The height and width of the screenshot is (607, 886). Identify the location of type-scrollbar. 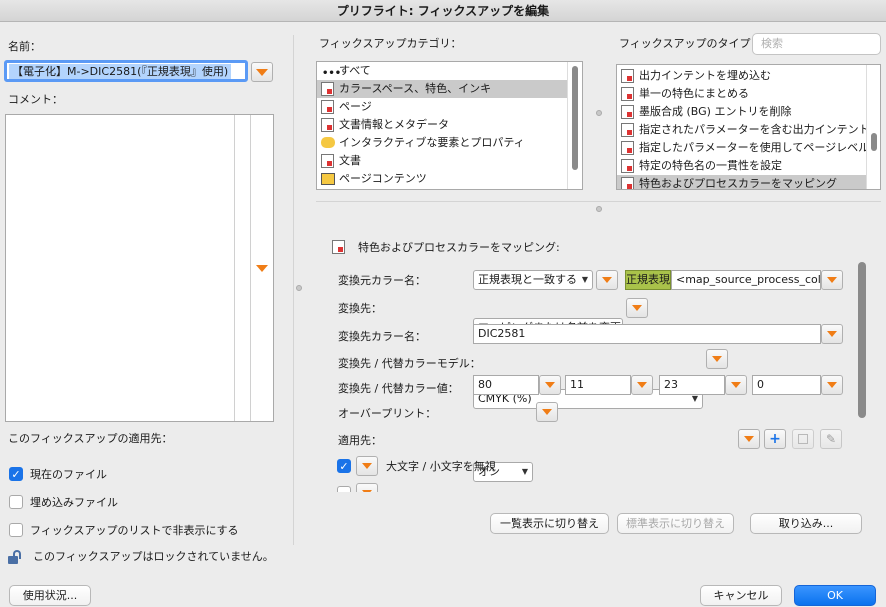
(873, 127).